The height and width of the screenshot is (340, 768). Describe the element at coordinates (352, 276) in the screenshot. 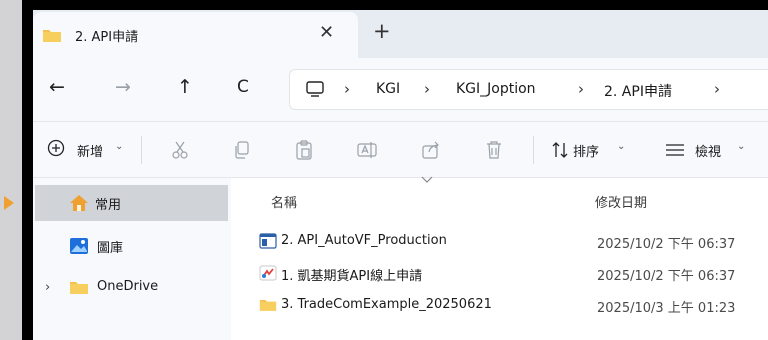

I see `file-name: 1. 凱基期貨API線上申請` at that location.